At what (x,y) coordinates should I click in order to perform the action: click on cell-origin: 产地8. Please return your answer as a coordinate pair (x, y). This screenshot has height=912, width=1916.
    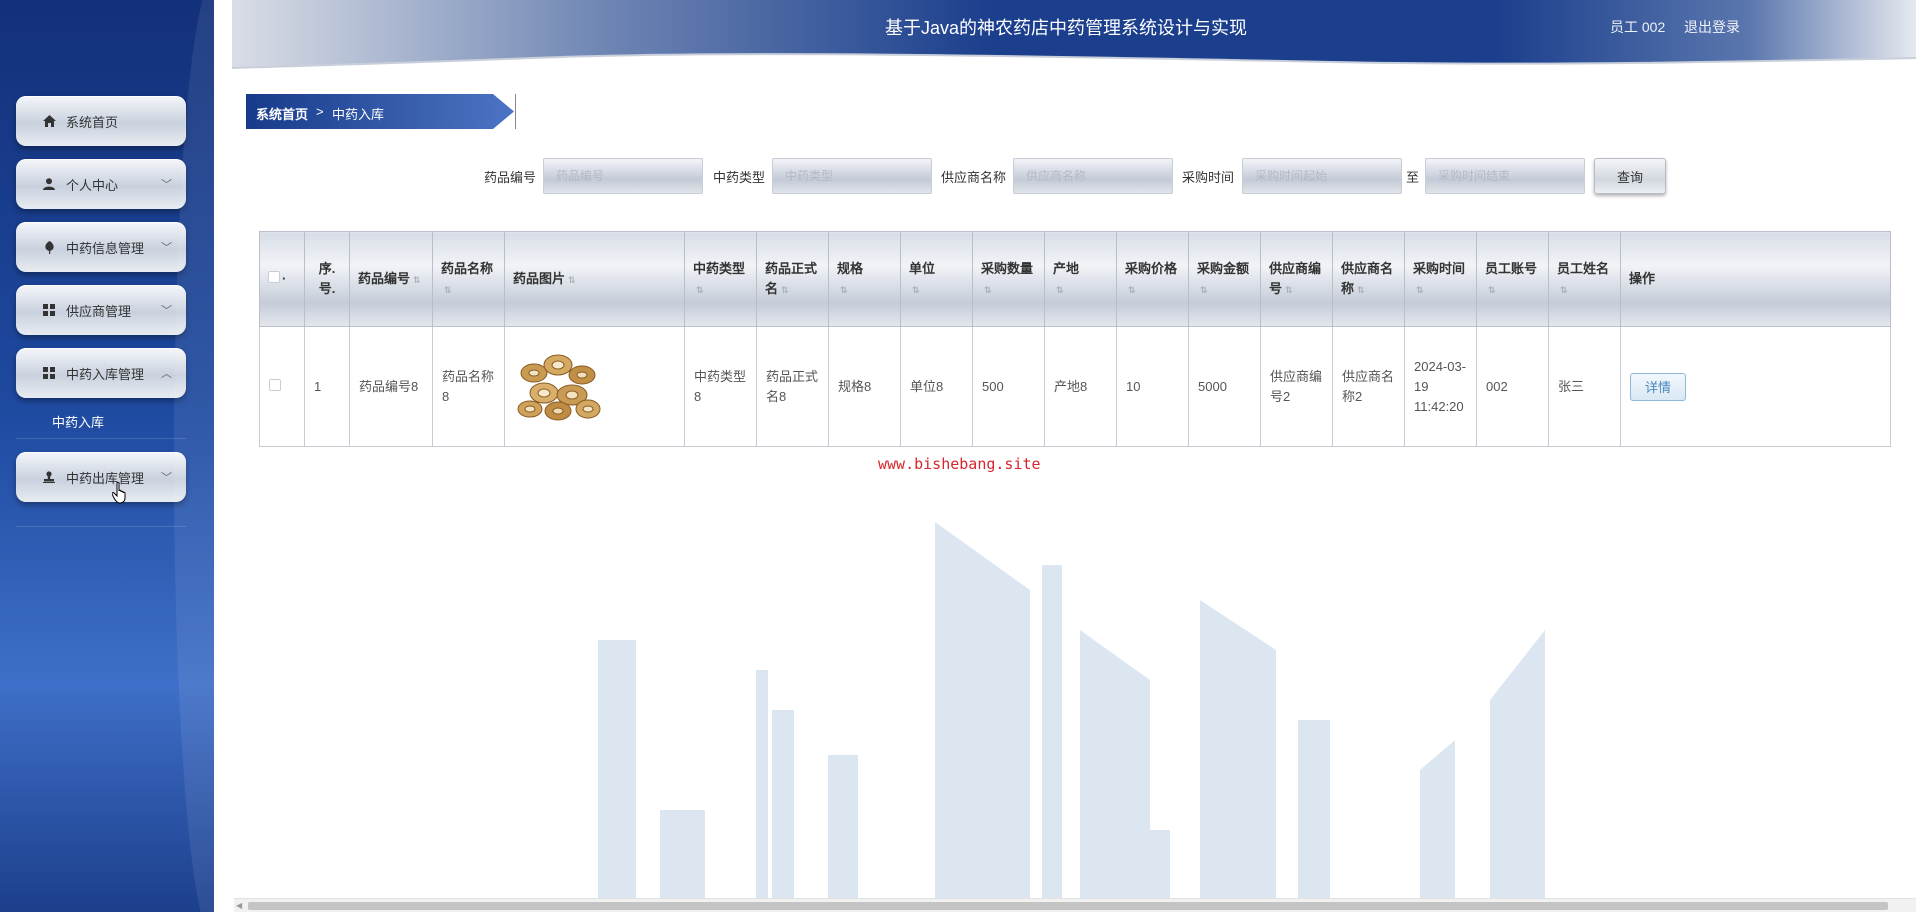
    Looking at the image, I should click on (1080, 386).